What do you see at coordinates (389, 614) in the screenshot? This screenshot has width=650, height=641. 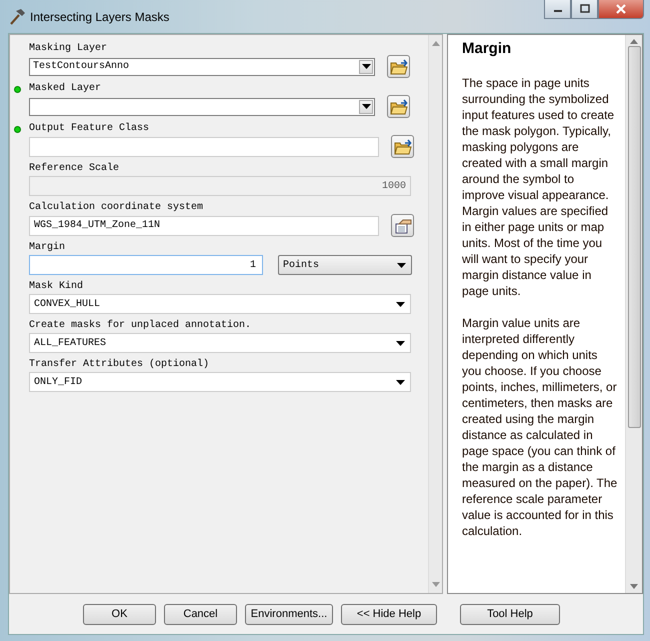 I see `dialog-button: << Hide Help` at bounding box center [389, 614].